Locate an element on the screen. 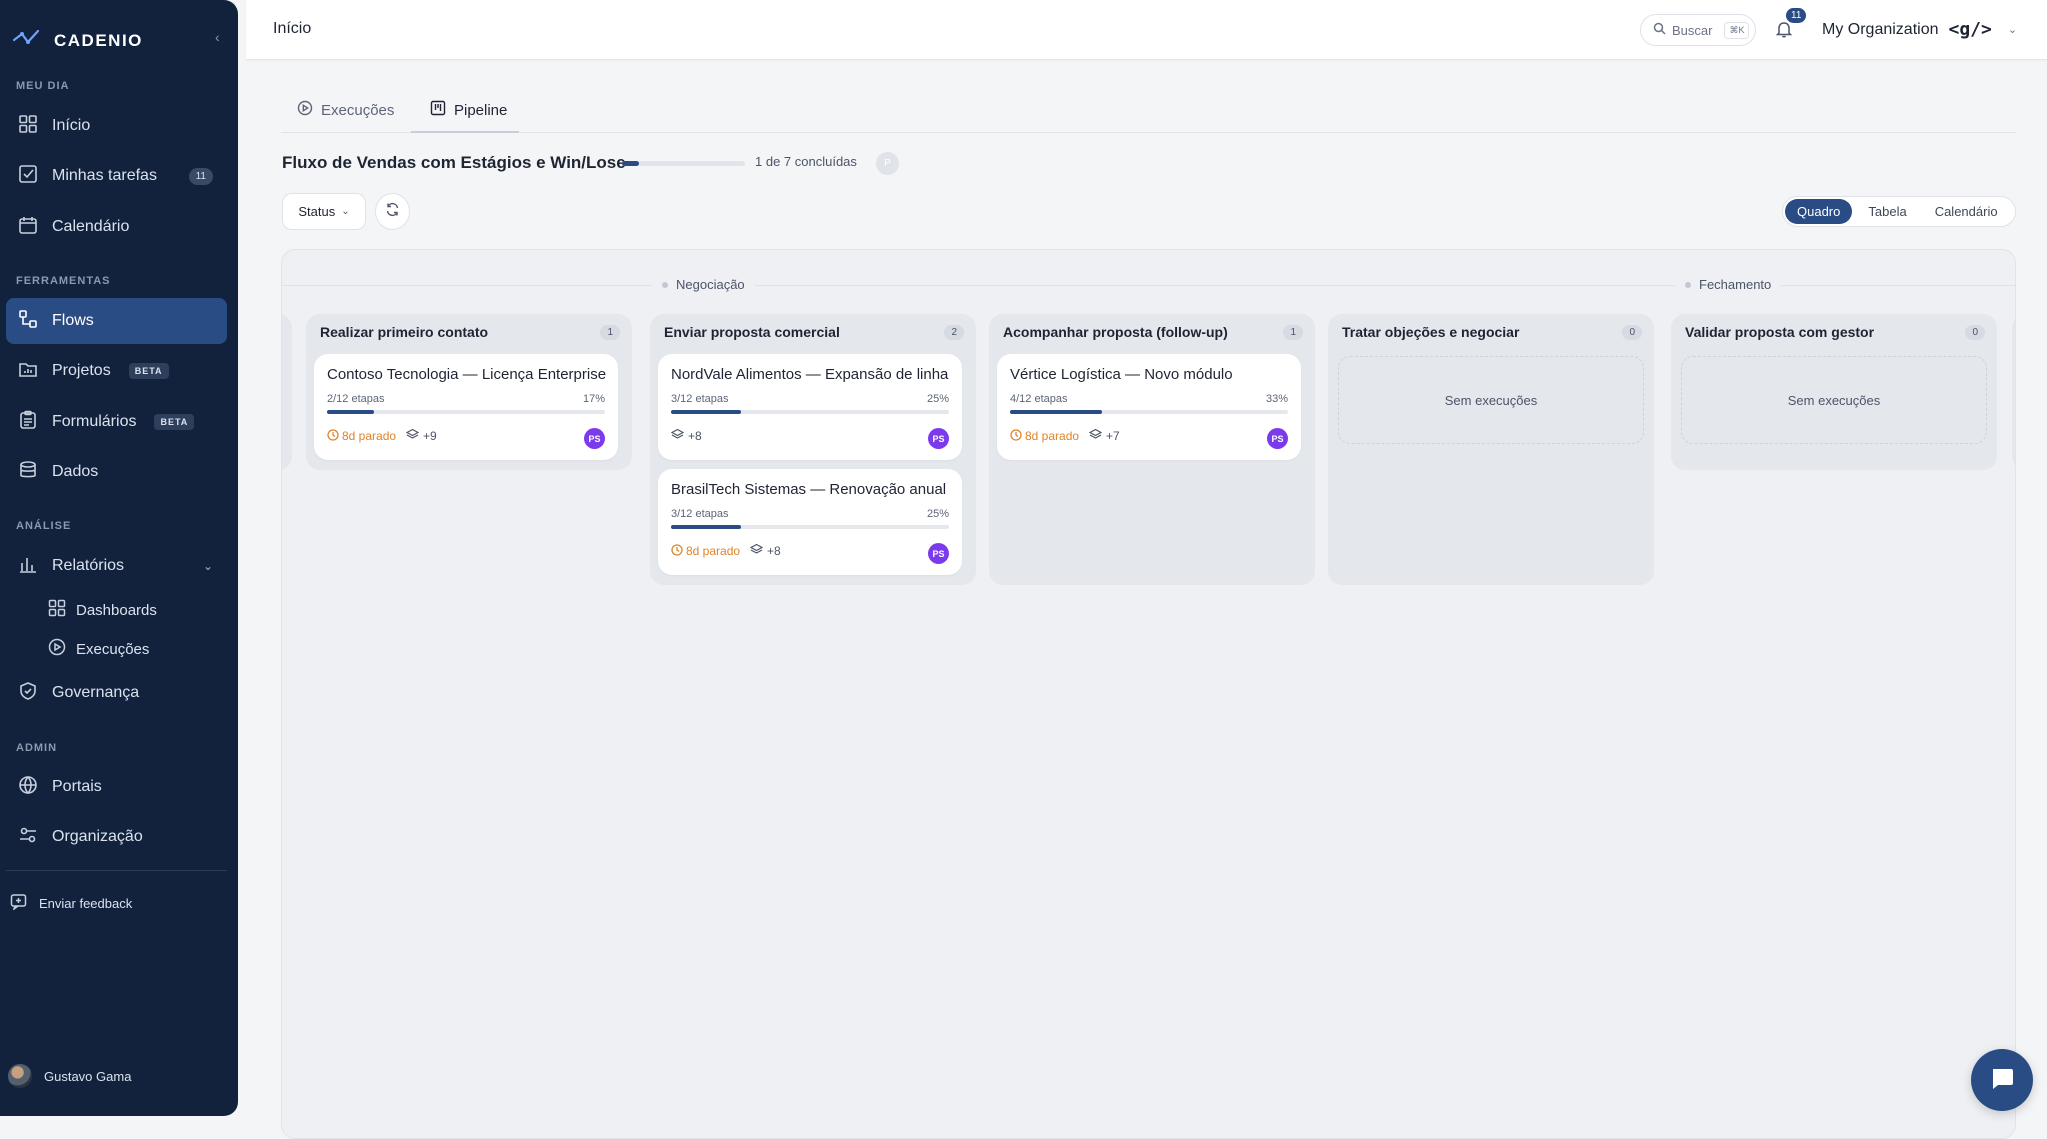  status-filter-button: Status ⌄ is located at coordinates (324, 211).